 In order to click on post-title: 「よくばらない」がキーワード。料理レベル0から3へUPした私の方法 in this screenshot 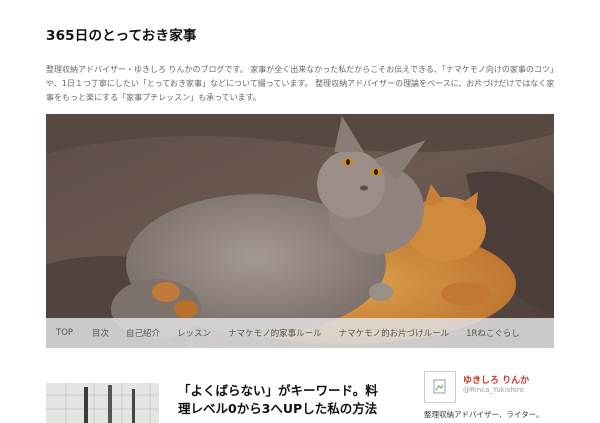, I will do `click(283, 400)`.